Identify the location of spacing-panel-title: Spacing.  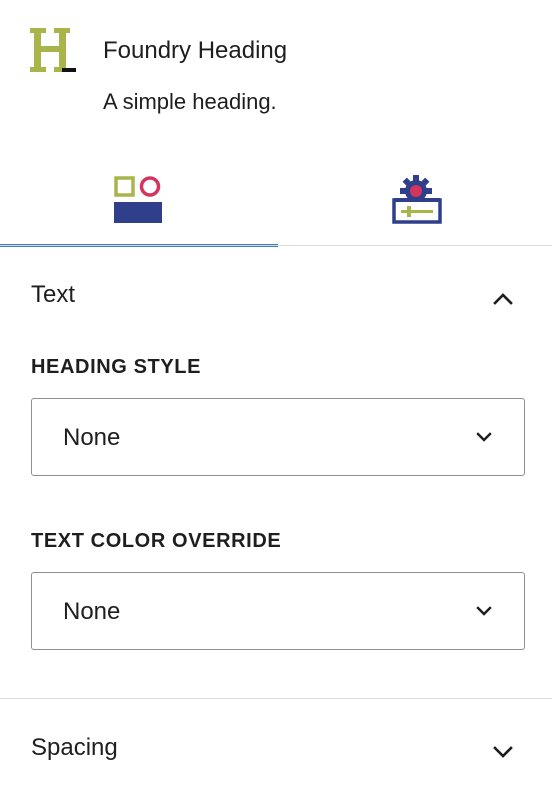
(74, 747).